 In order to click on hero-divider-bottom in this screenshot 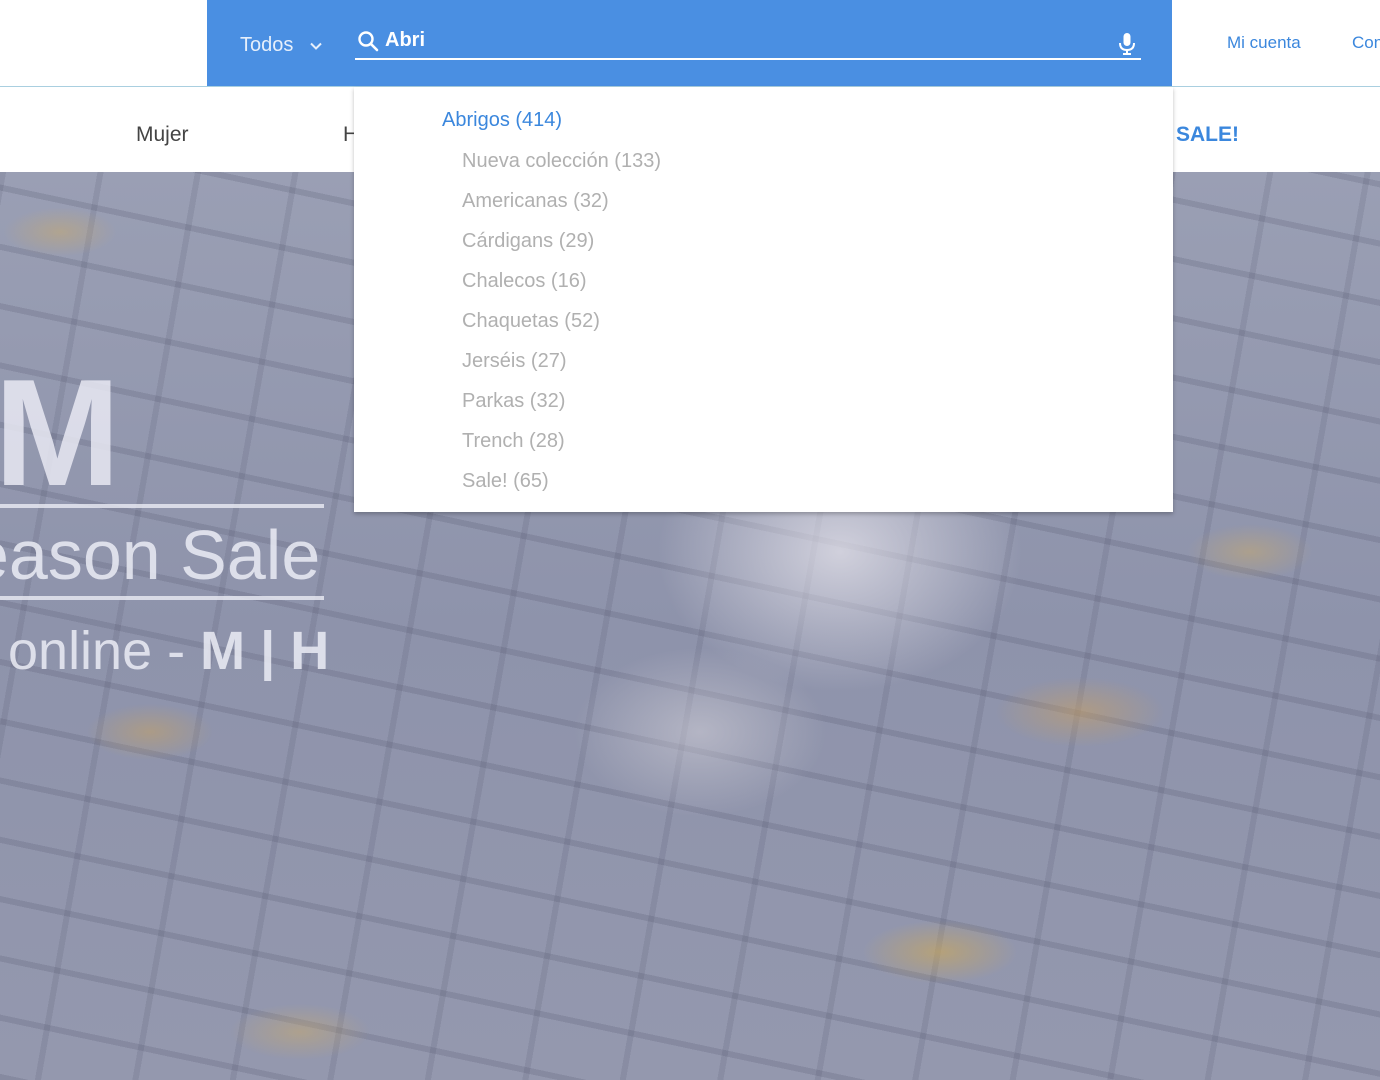, I will do `click(162, 598)`.